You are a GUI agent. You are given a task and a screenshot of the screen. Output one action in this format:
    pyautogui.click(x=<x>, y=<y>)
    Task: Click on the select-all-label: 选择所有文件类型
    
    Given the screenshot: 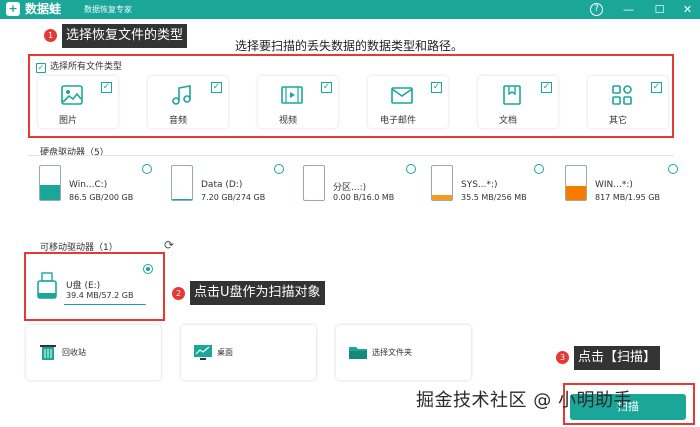 What is the action you would take?
    pyautogui.click(x=86, y=67)
    